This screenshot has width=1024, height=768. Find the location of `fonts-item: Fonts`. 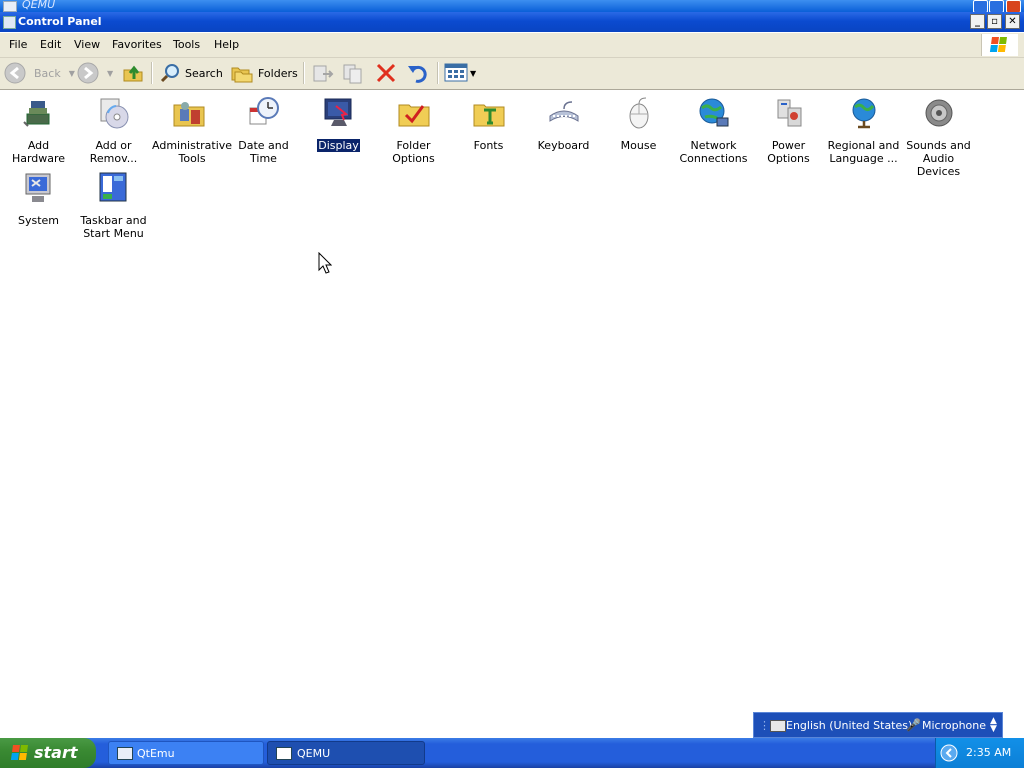

fonts-item: Fonts is located at coordinates (488, 124).